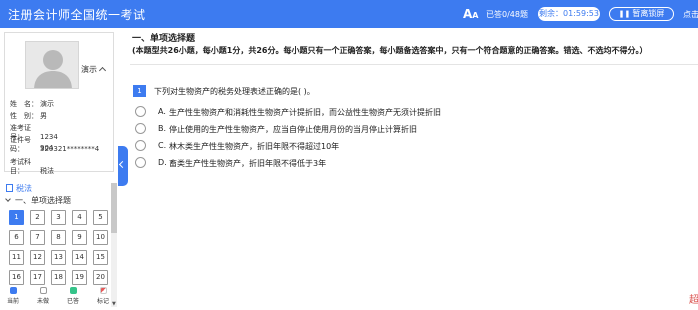 The height and width of the screenshot is (310, 698). I want to click on question-button: 6, so click(16, 237).